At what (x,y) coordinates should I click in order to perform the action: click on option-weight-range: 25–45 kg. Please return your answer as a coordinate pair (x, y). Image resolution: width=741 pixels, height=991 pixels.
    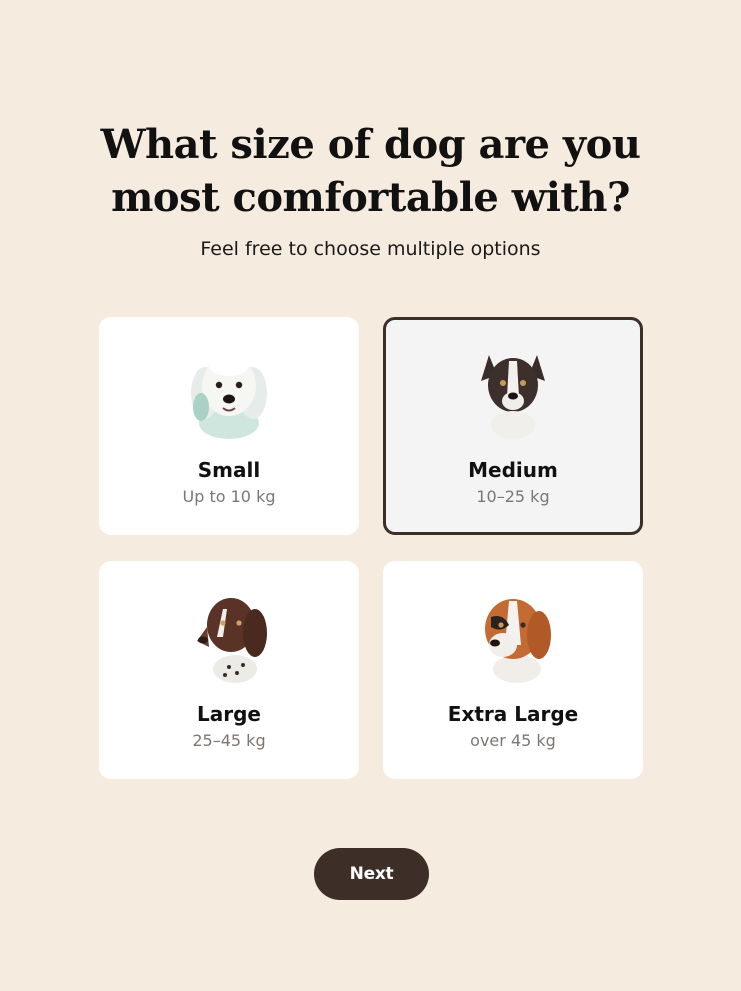
    Looking at the image, I should click on (229, 740).